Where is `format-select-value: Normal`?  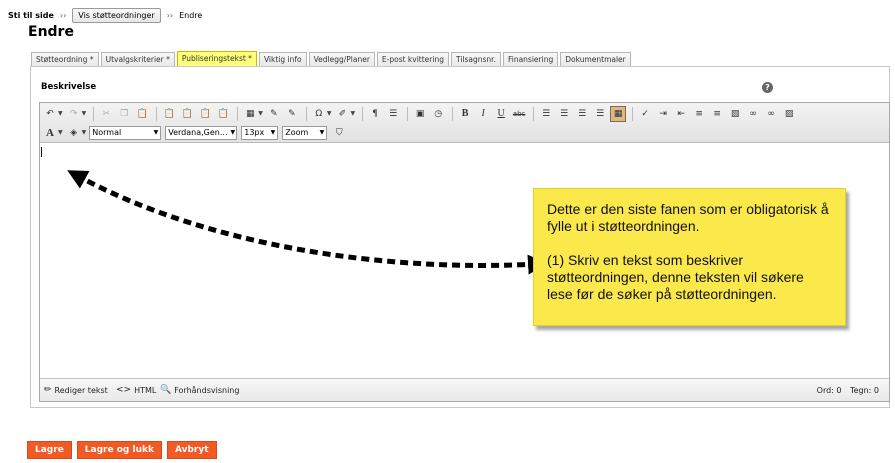 format-select-value: Normal is located at coordinates (107, 132).